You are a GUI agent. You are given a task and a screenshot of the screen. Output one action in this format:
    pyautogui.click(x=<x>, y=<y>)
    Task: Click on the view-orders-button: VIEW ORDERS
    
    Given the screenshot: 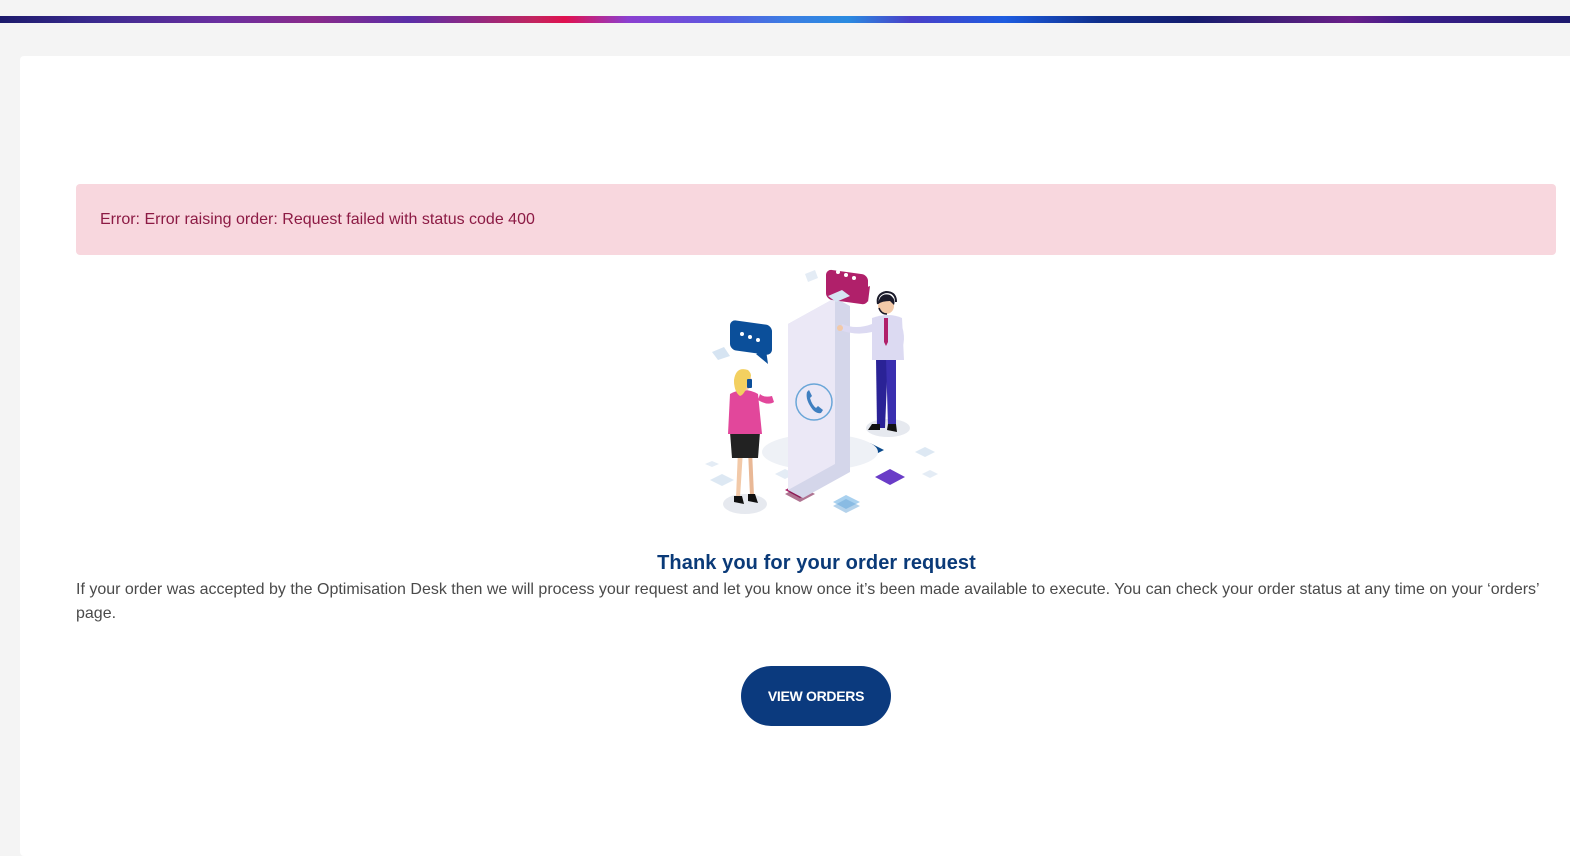 What is the action you would take?
    pyautogui.click(x=816, y=696)
    